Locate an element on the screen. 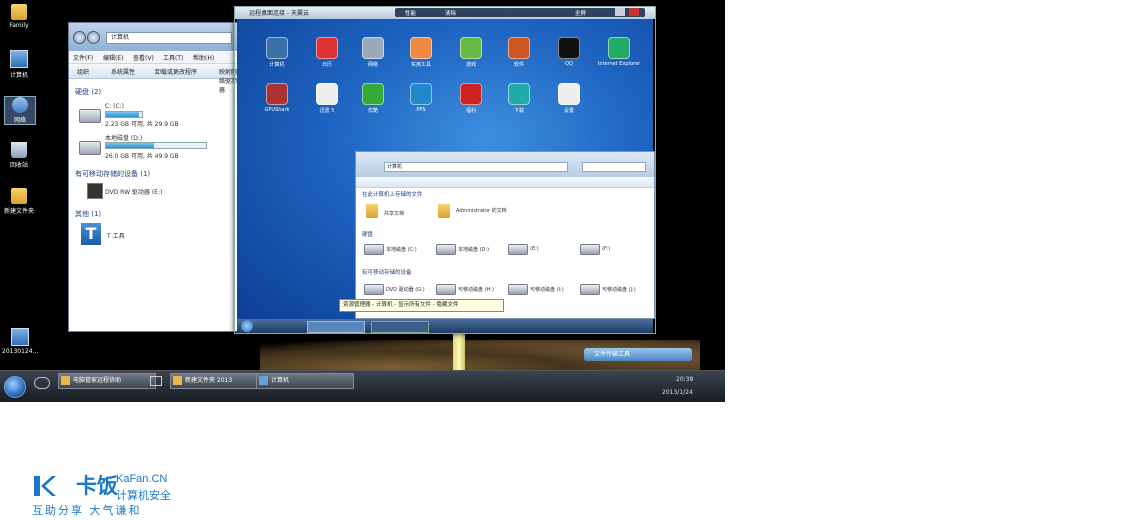 The image size is (1121, 520). kafan-logo: 卡饭 KaFan.CN 计算机安全 互助分享 大气谦和 is located at coordinates (112, 493).